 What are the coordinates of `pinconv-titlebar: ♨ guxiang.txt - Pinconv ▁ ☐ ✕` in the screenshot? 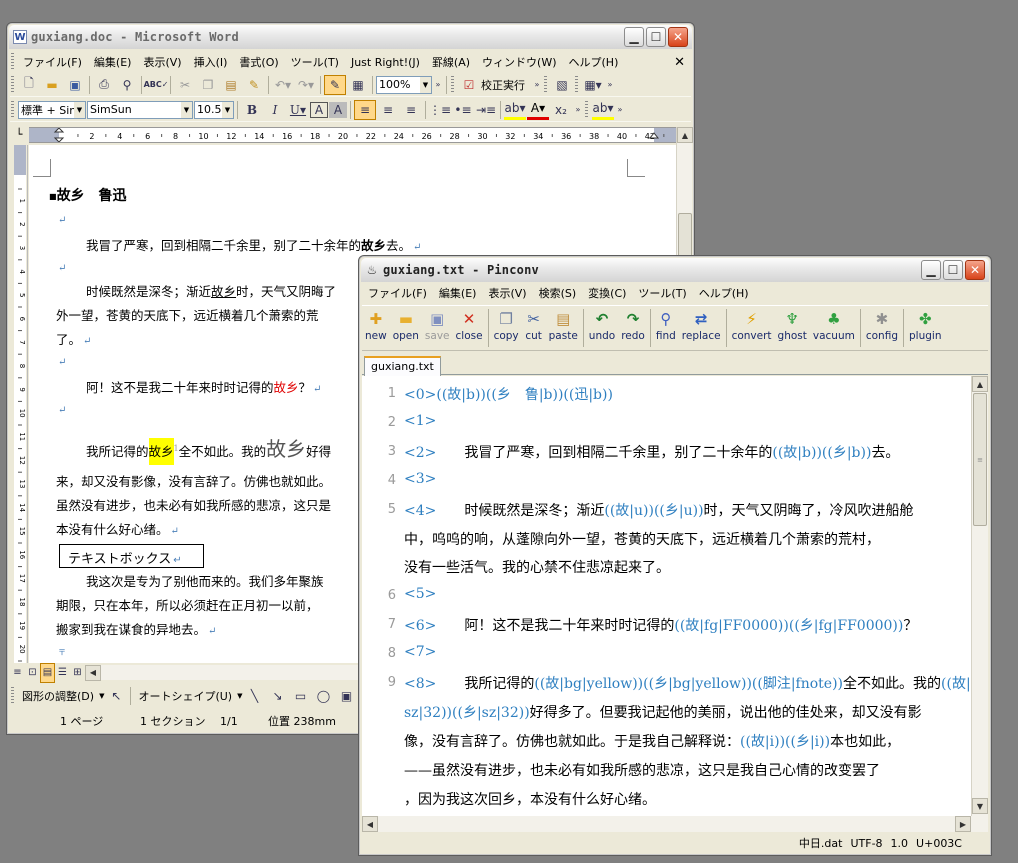 It's located at (675, 270).